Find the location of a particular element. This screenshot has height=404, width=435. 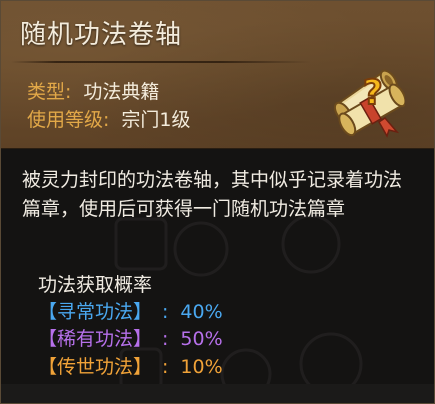

probability-row-legendary: 【传世功法】:10% is located at coordinates (130, 365).